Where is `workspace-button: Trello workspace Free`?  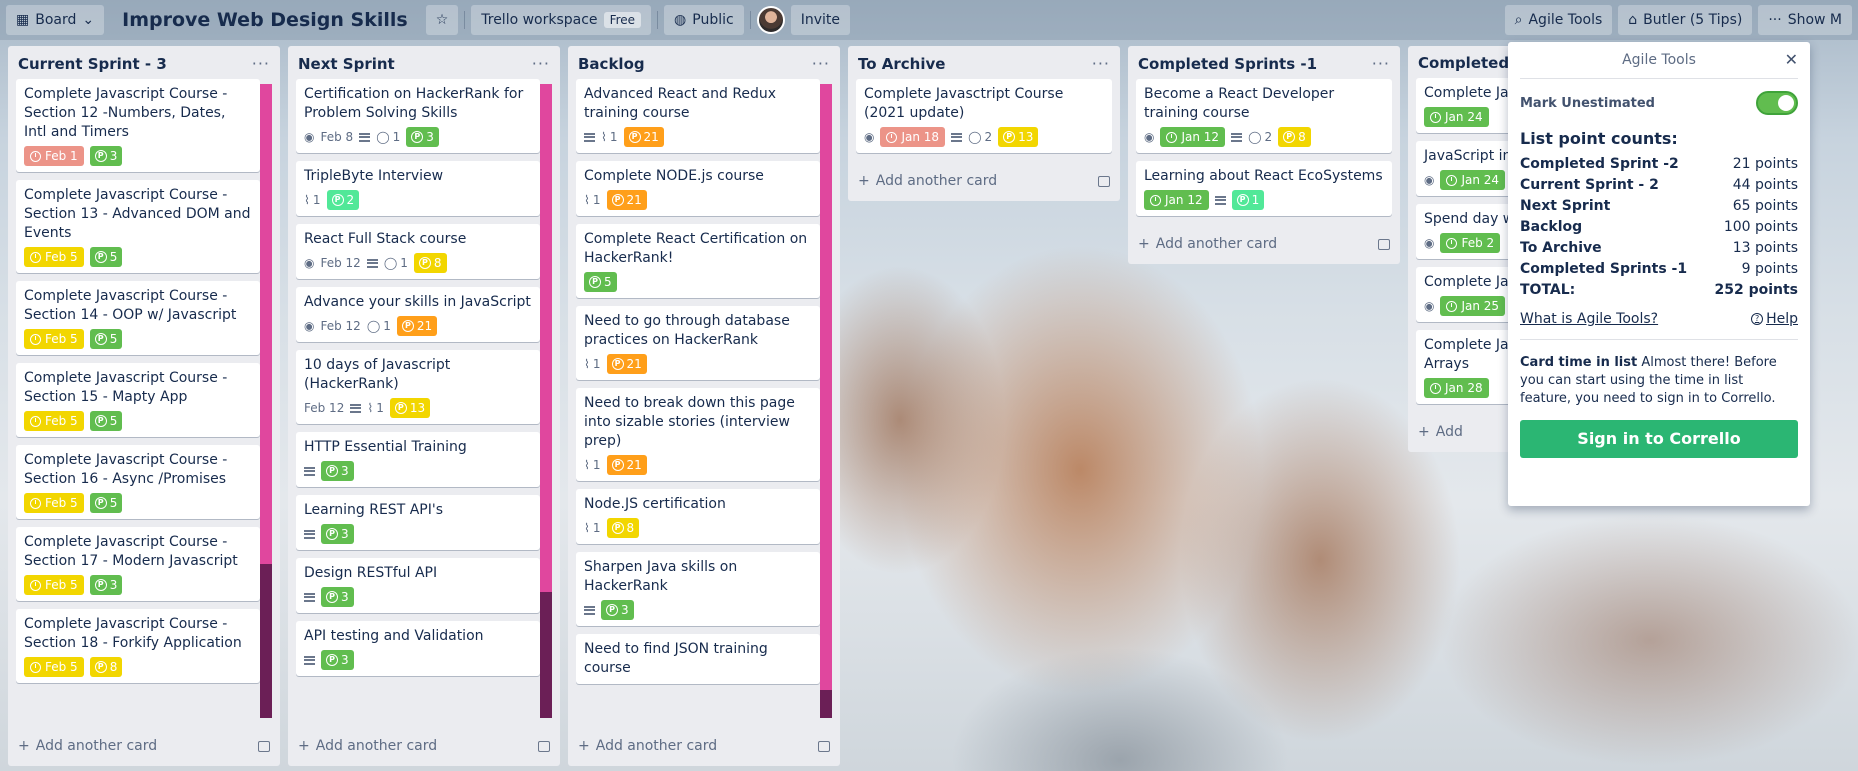
workspace-button: Trello workspace Free is located at coordinates (561, 20).